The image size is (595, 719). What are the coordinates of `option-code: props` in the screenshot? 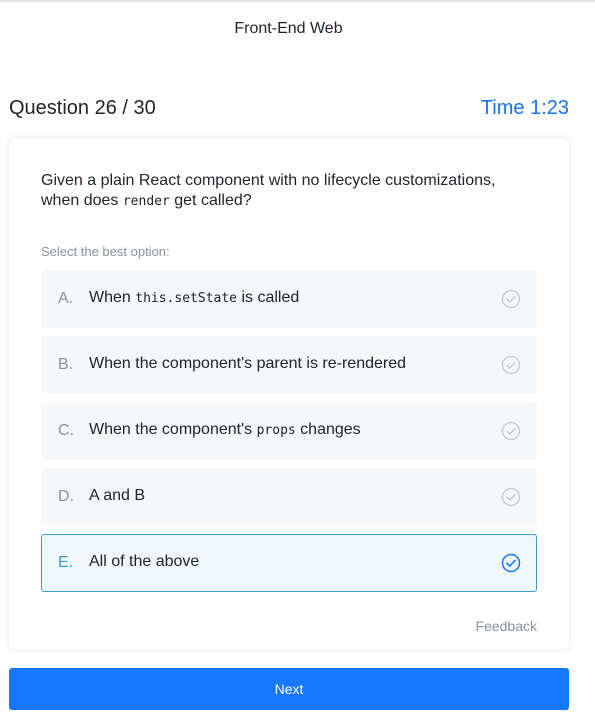 It's located at (276, 430).